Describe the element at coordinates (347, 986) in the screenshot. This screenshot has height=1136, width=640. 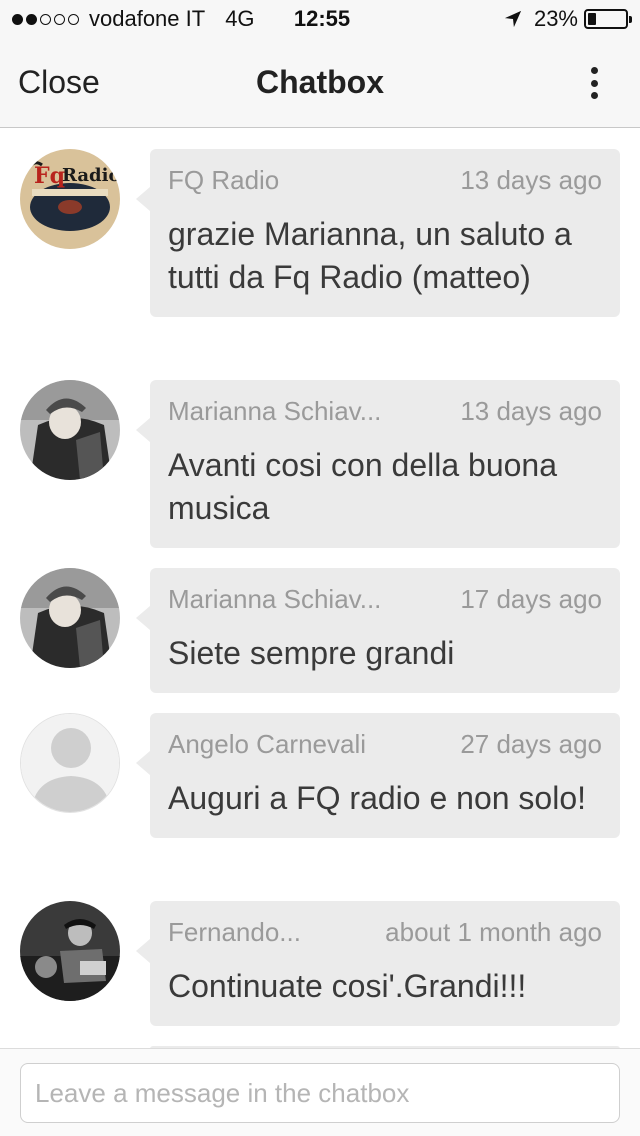
I see `message-text: Continuate cosi'.Grandi!!!` at that location.